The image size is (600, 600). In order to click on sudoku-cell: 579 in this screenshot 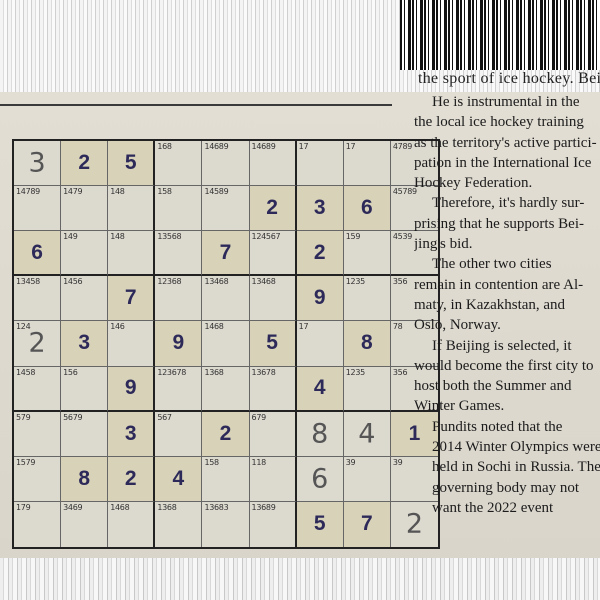, I will do `click(38, 434)`.